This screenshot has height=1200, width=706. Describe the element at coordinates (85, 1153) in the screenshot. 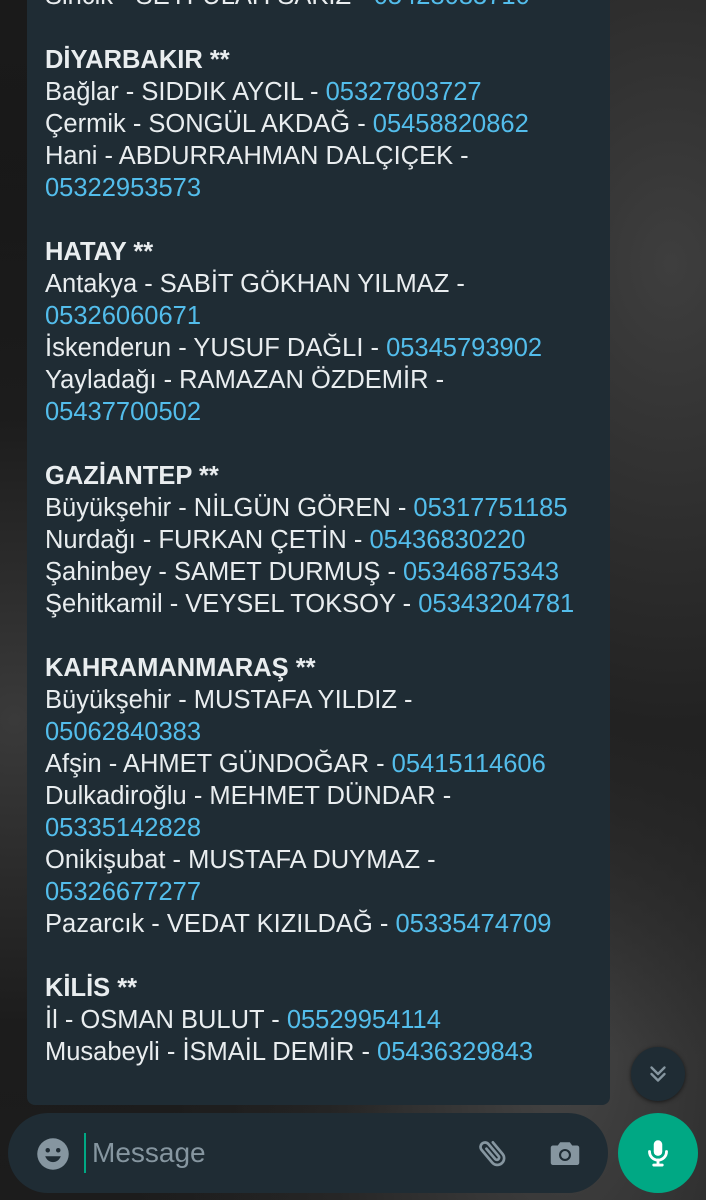

I see `text-cursor` at that location.